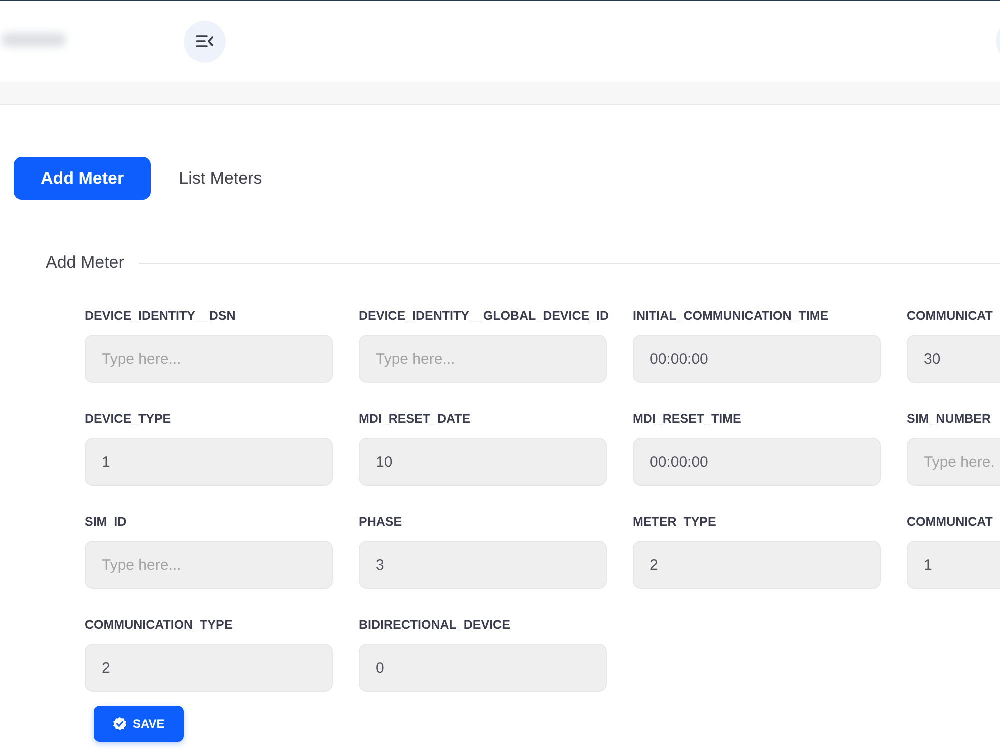 The width and height of the screenshot is (1000, 750). I want to click on input-field: Type here., so click(953, 462).